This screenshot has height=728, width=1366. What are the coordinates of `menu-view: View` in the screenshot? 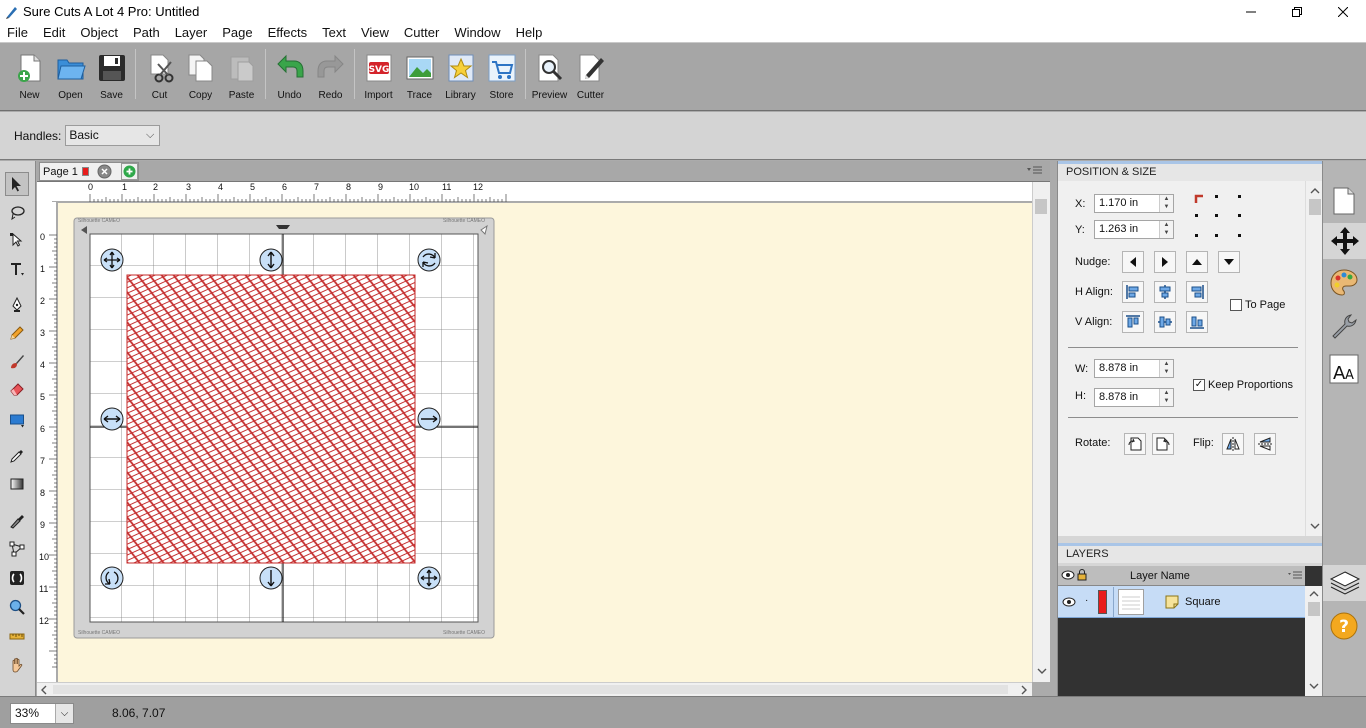 It's located at (375, 33).